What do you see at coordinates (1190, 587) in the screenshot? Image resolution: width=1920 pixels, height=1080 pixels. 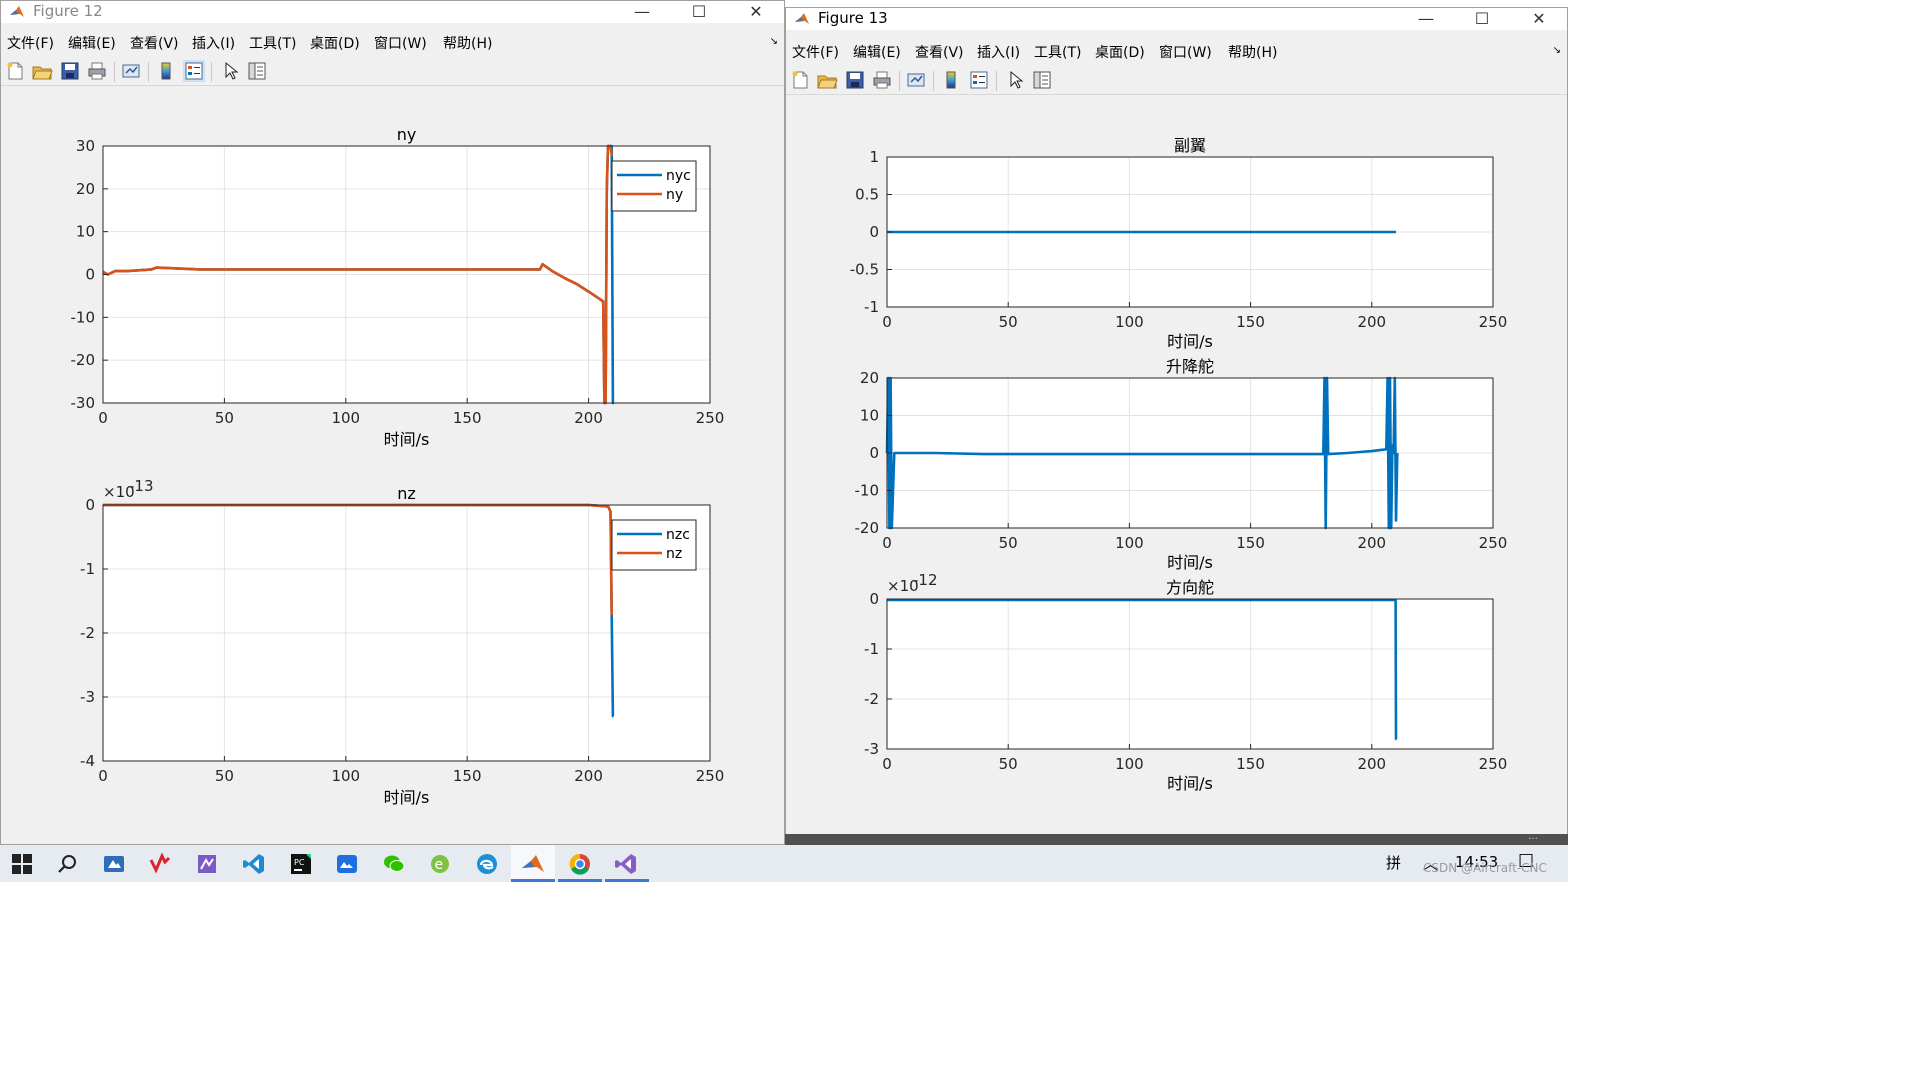 I see `chart-title: 方向舵` at bounding box center [1190, 587].